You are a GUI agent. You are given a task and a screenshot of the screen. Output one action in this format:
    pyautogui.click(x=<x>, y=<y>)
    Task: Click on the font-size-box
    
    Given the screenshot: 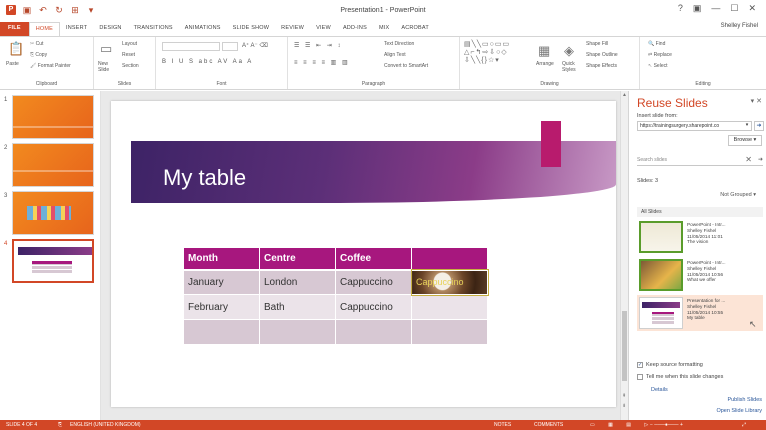 What is the action you would take?
    pyautogui.click(x=230, y=46)
    